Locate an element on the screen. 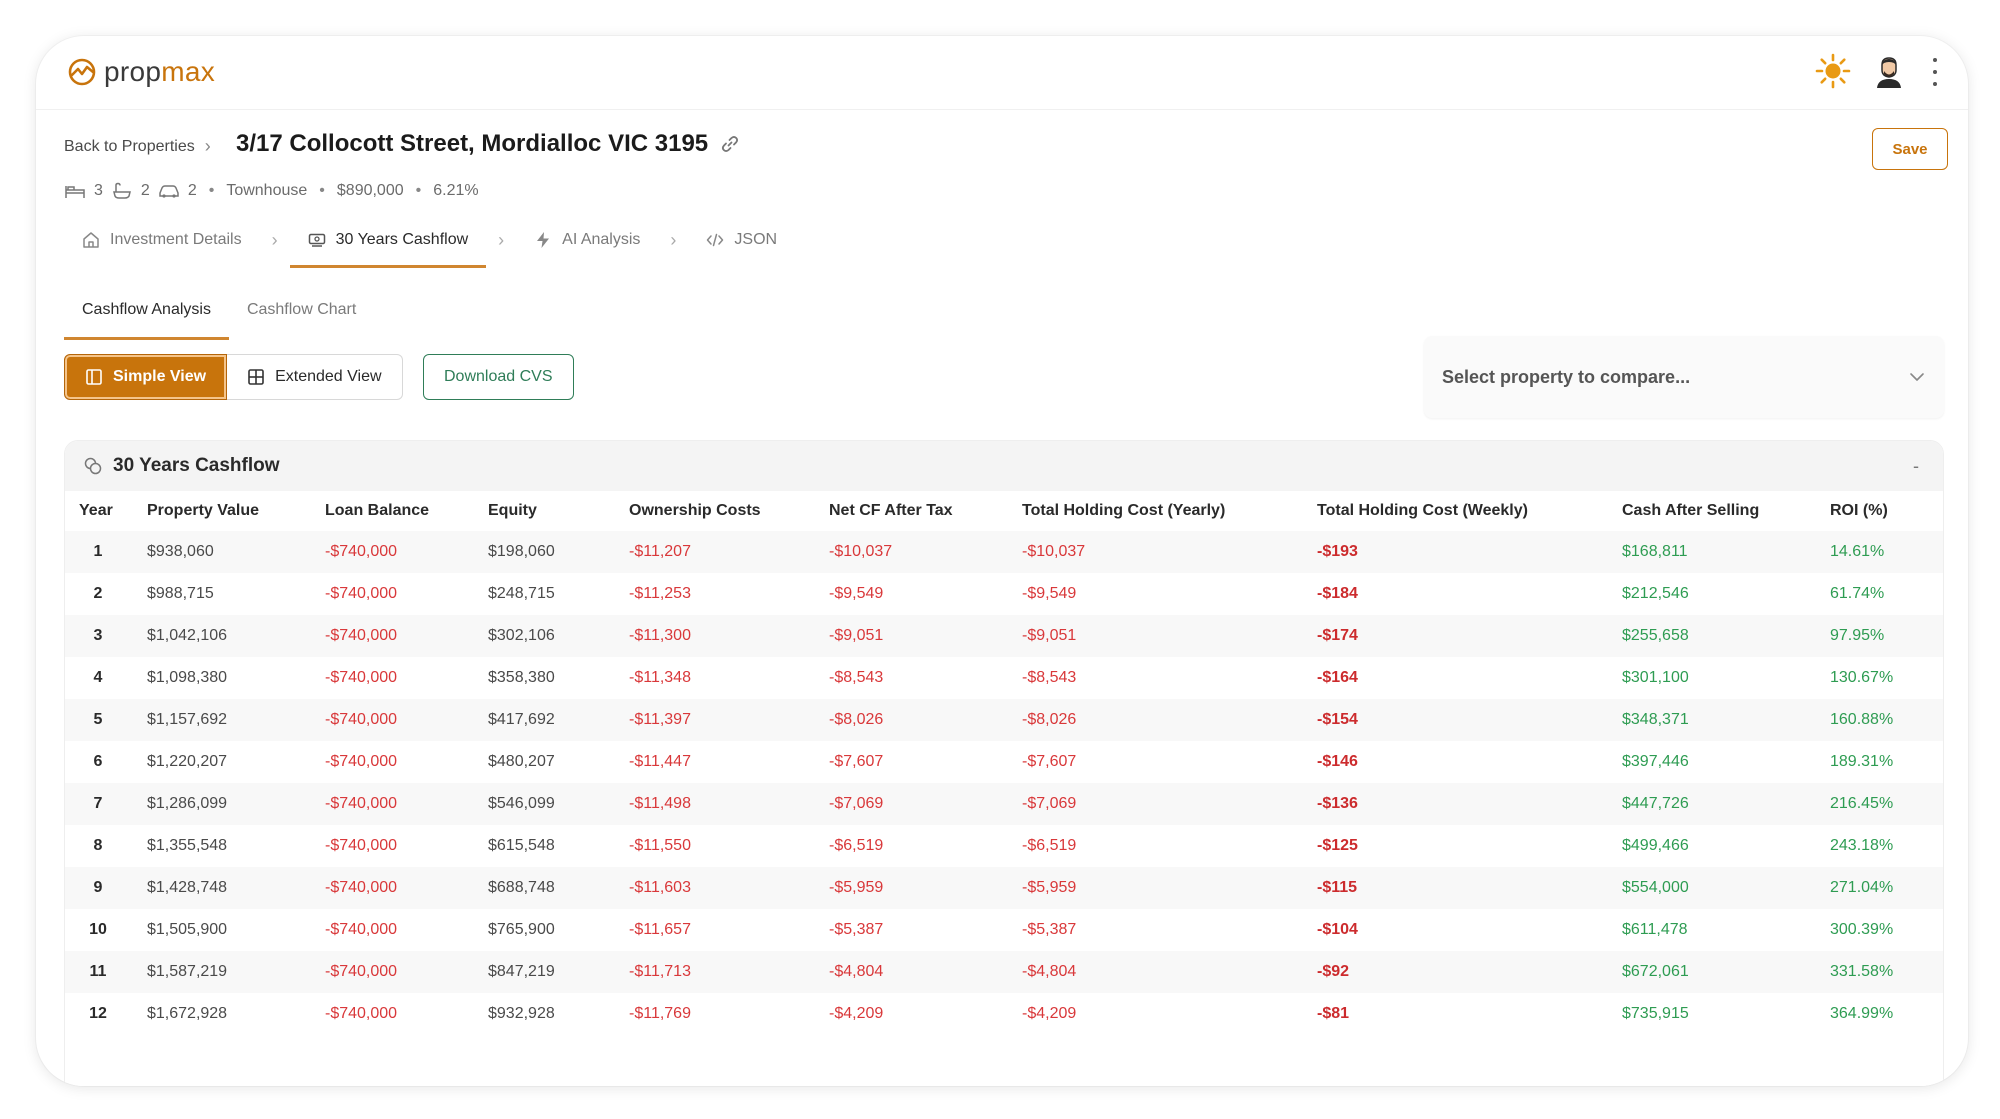  simple-view-button: Simple View is located at coordinates (146, 377).